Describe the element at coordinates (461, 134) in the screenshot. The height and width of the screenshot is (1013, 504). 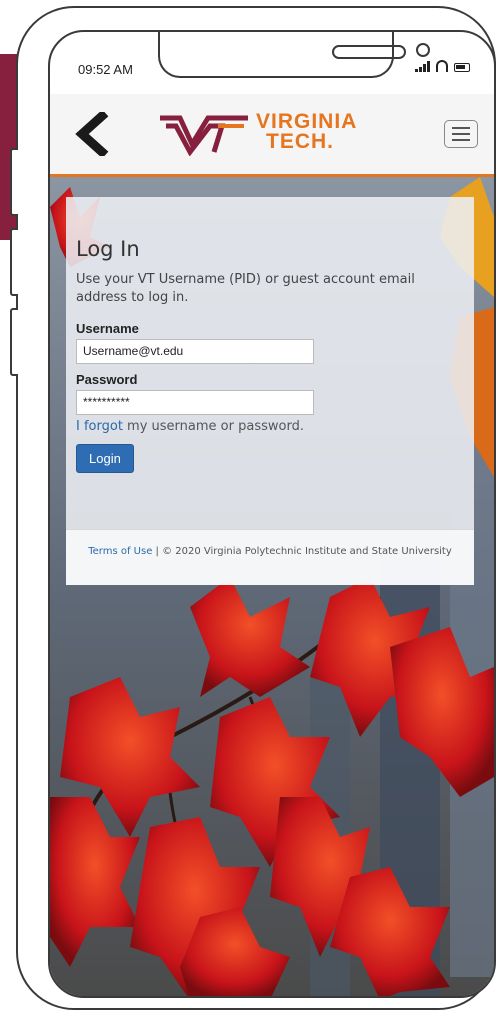
I see `hamburger-menu-icon` at that location.